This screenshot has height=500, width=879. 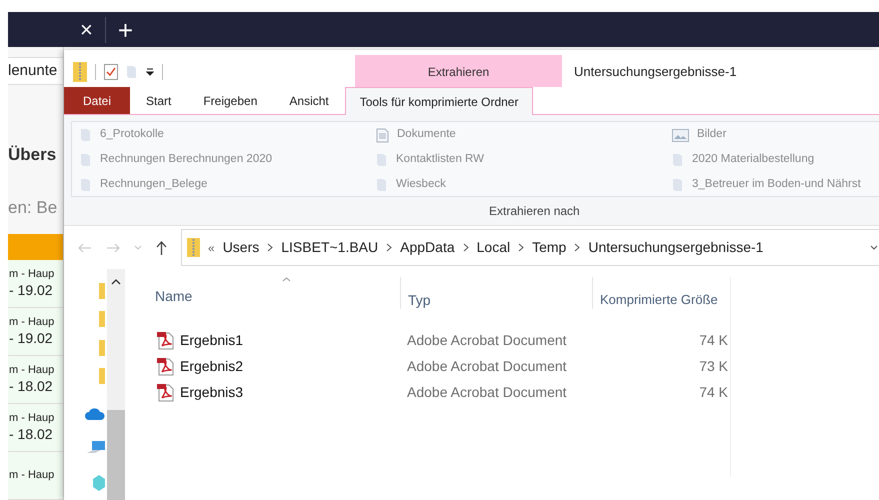 I want to click on page-heading: Übers, so click(x=33, y=155).